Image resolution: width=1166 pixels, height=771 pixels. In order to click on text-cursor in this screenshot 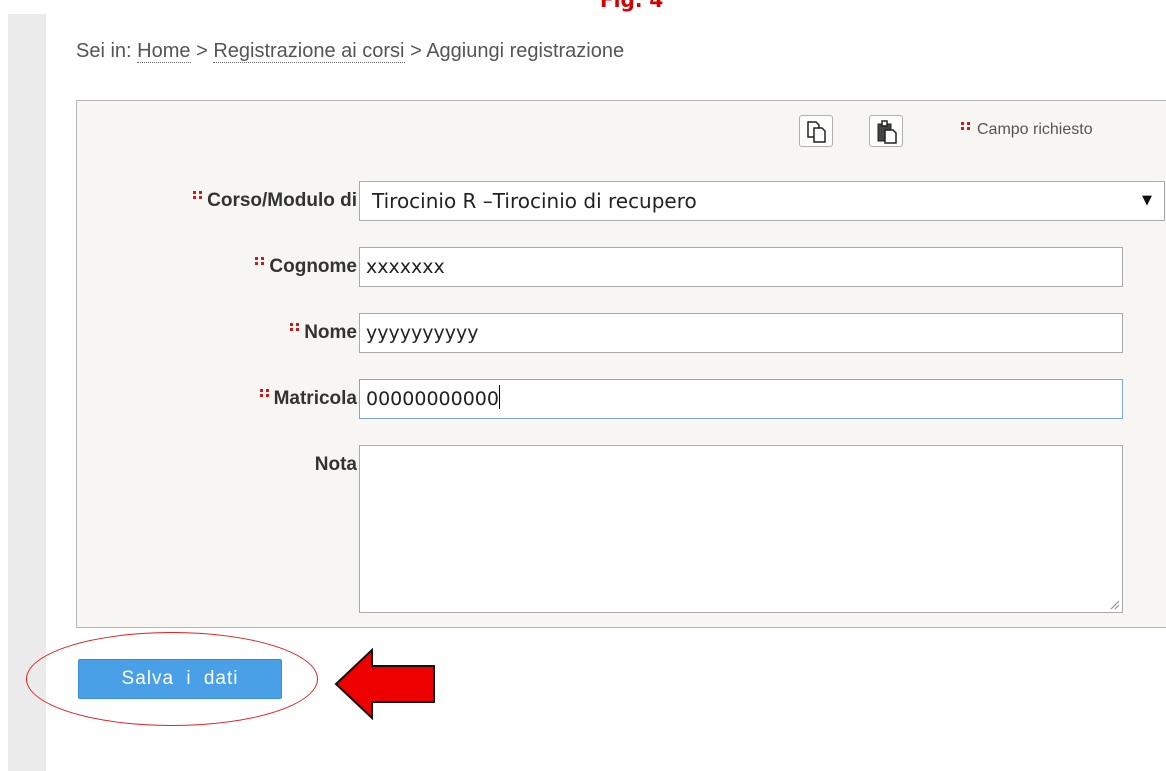, I will do `click(499, 397)`.